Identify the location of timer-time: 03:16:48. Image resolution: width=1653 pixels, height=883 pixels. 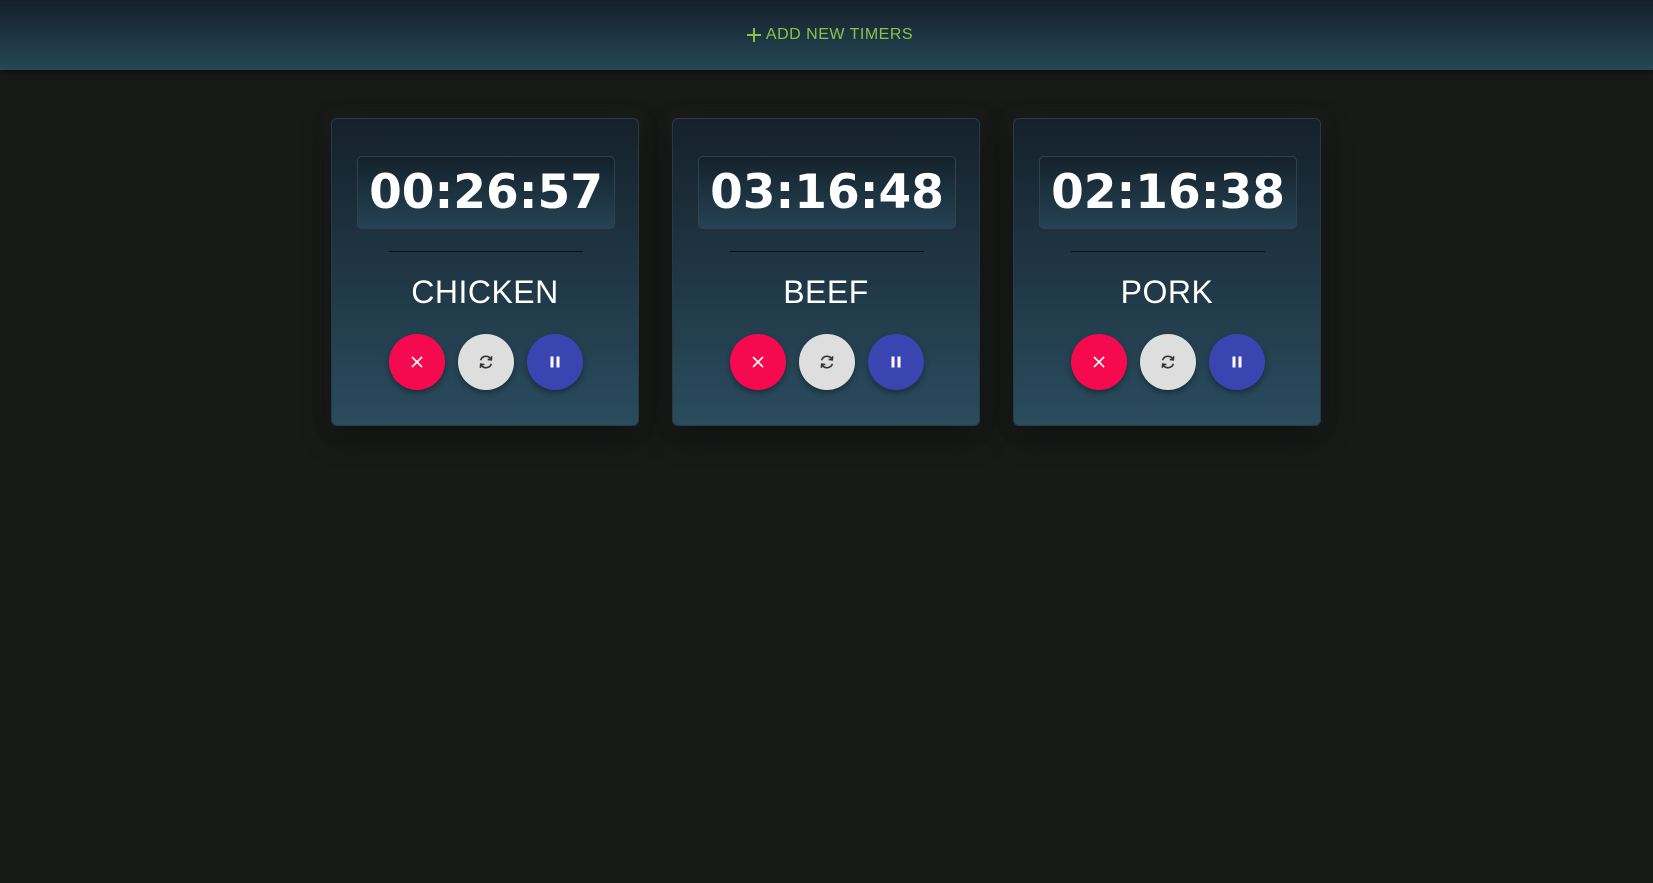
(827, 192).